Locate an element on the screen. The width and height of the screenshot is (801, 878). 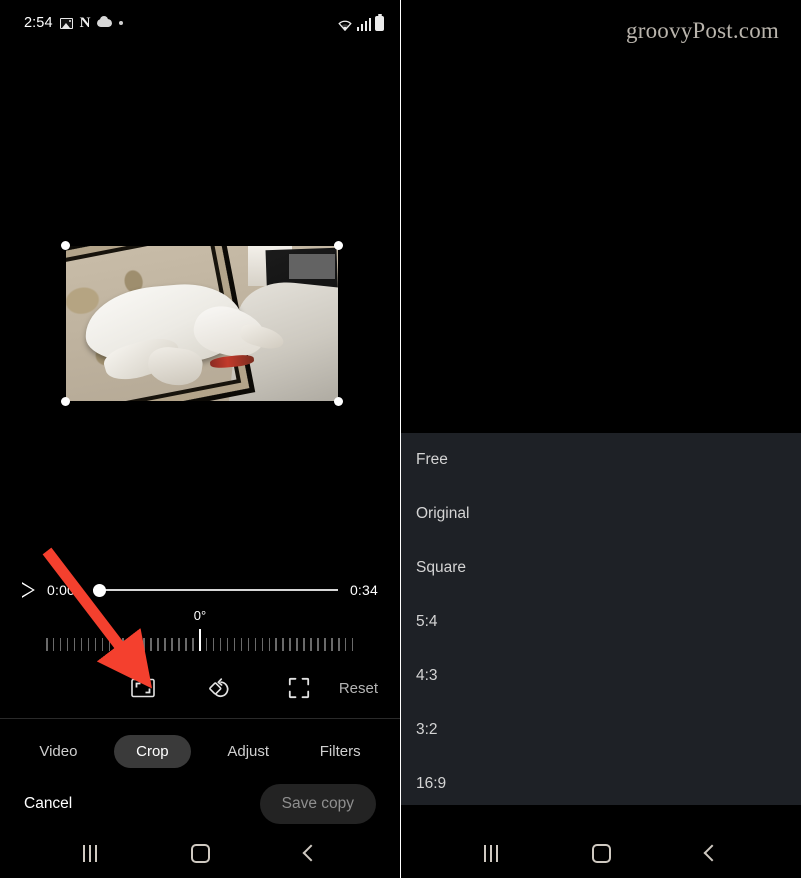
cancel-button: Cancel is located at coordinates (48, 804).